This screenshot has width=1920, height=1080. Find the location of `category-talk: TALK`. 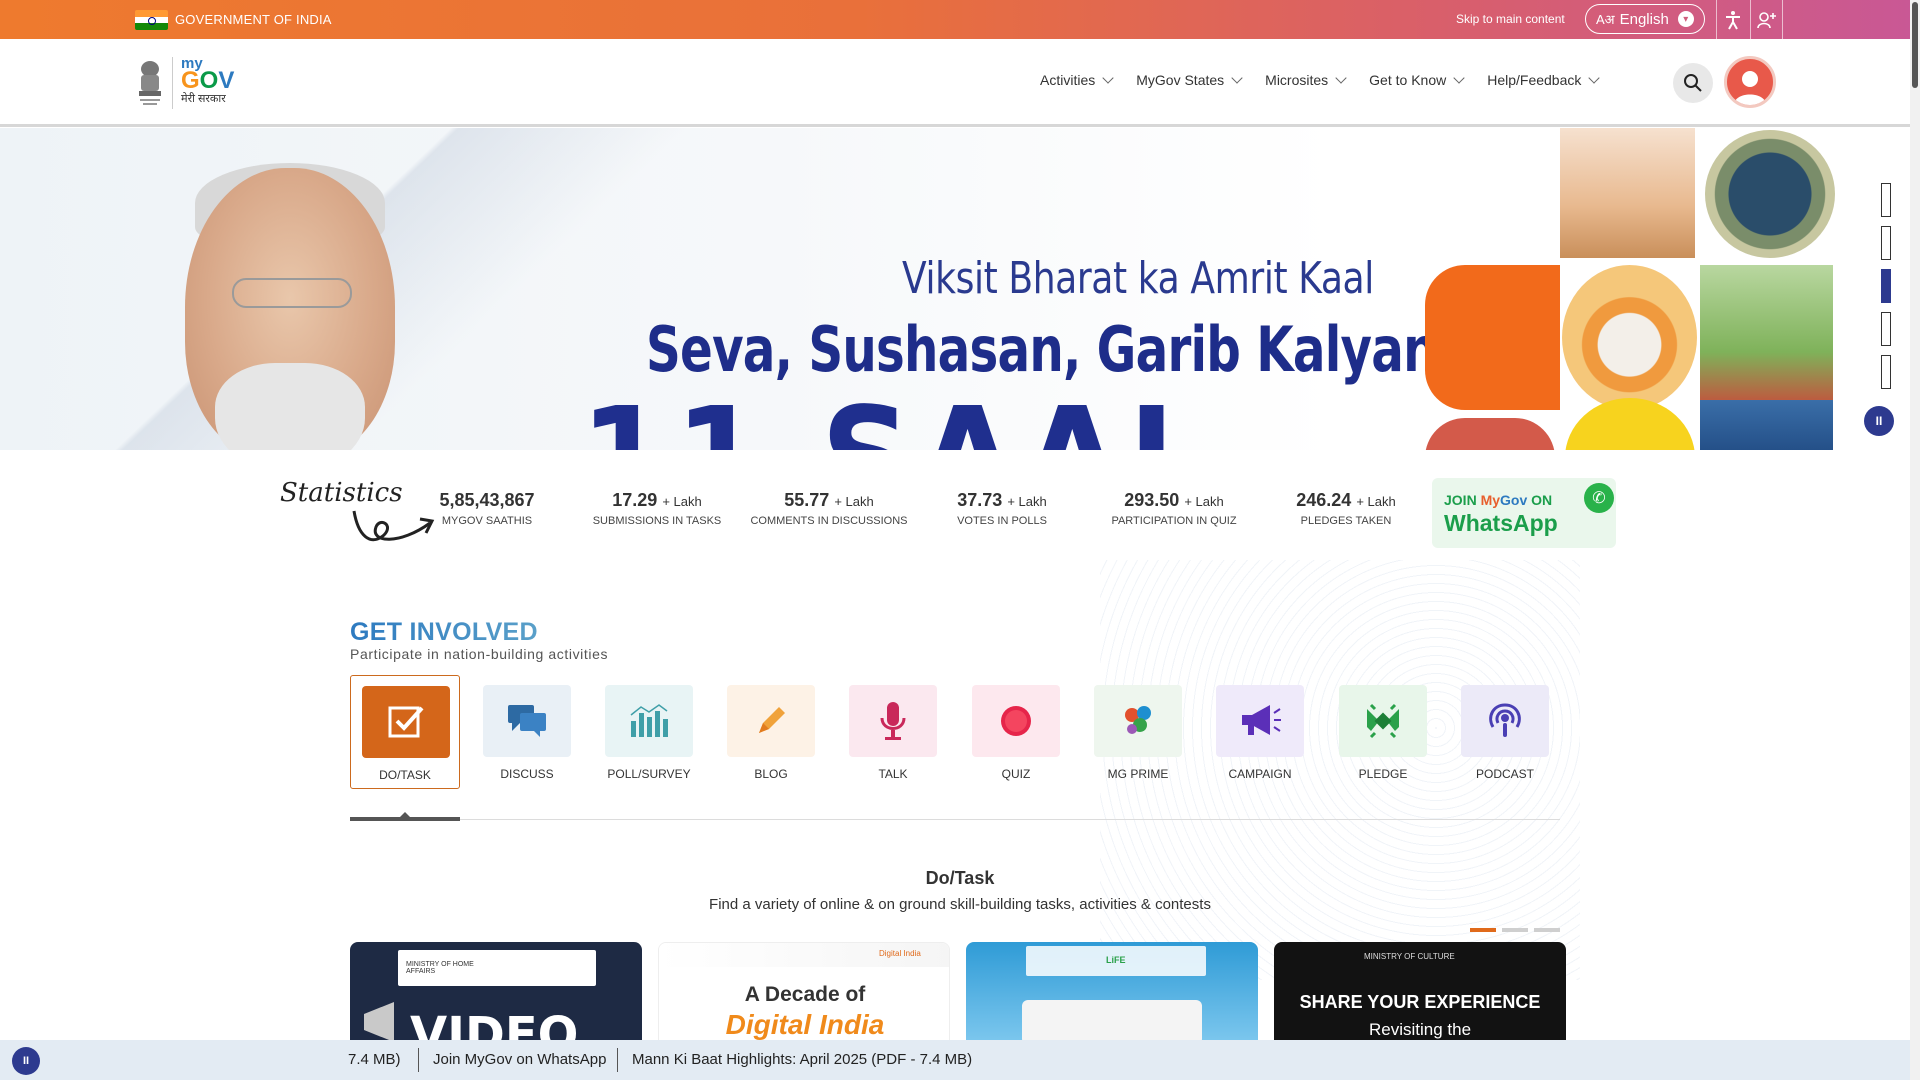

category-talk: TALK is located at coordinates (893, 732).